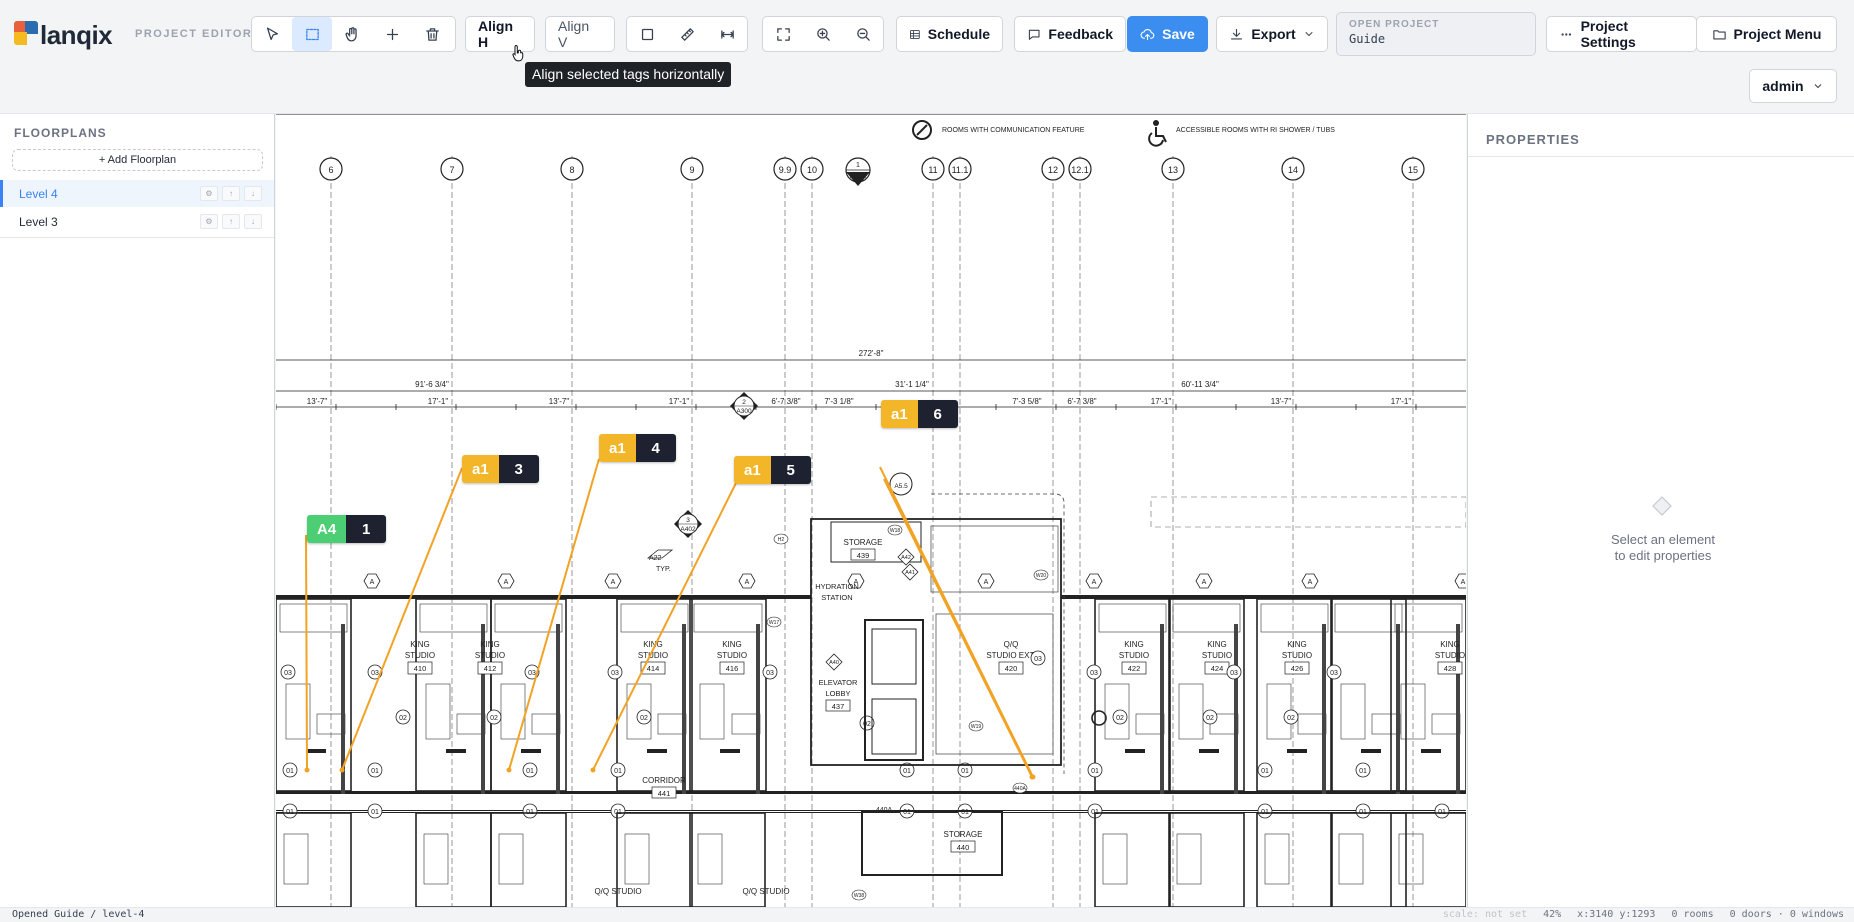 The height and width of the screenshot is (922, 1854). I want to click on zoom-in-icon, so click(823, 34).